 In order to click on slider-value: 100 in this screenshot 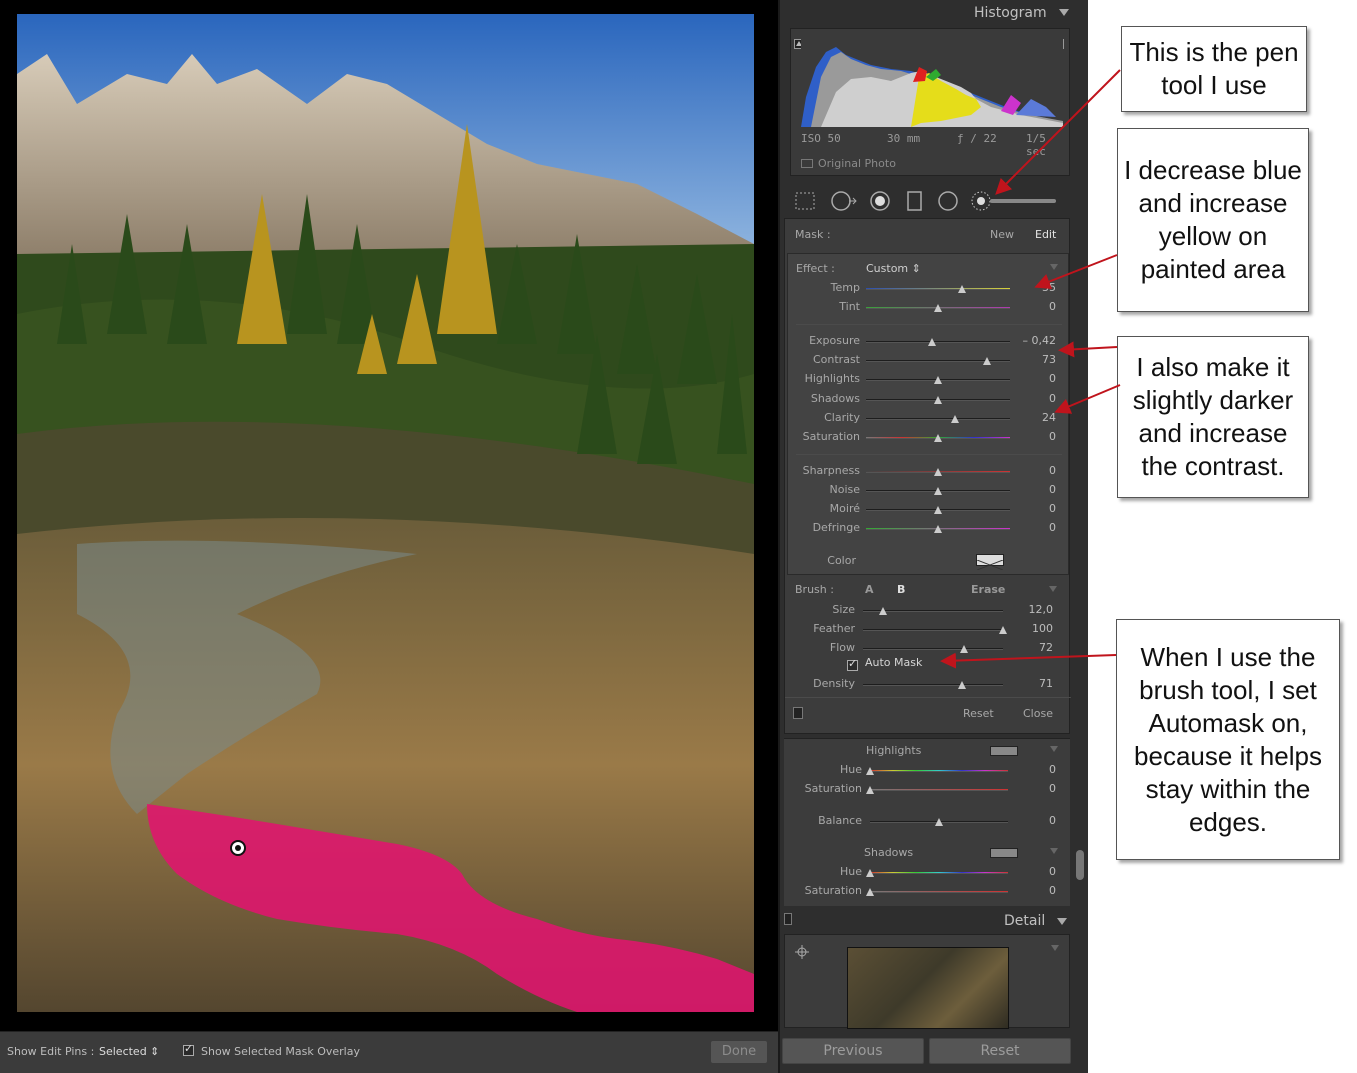, I will do `click(1033, 628)`.